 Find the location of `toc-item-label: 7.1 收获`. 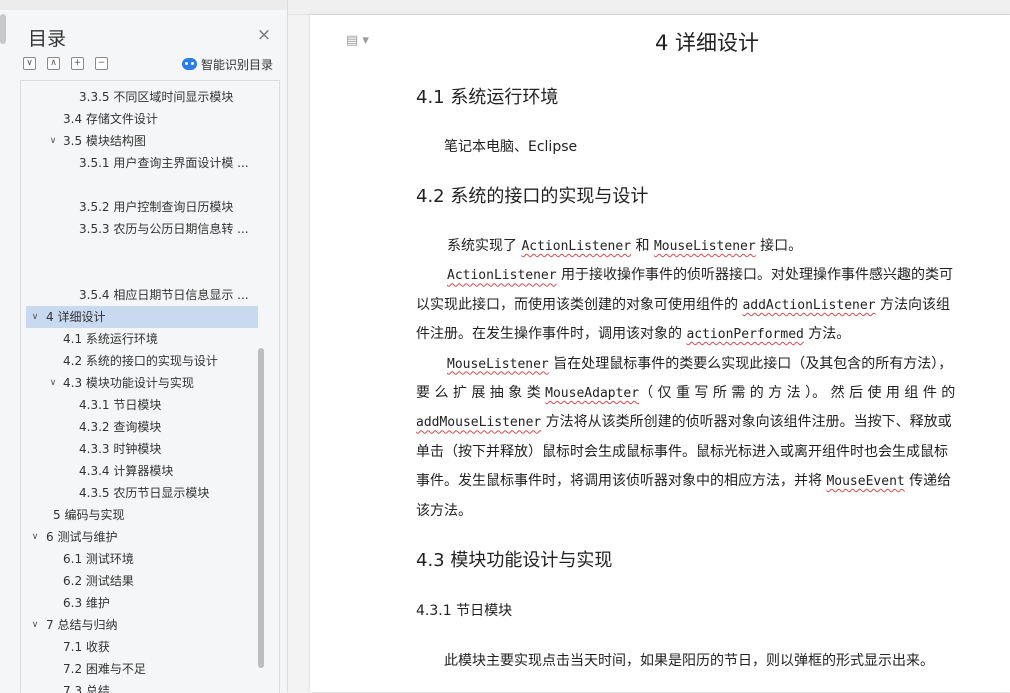

toc-item-label: 7.1 收获 is located at coordinates (86, 647).